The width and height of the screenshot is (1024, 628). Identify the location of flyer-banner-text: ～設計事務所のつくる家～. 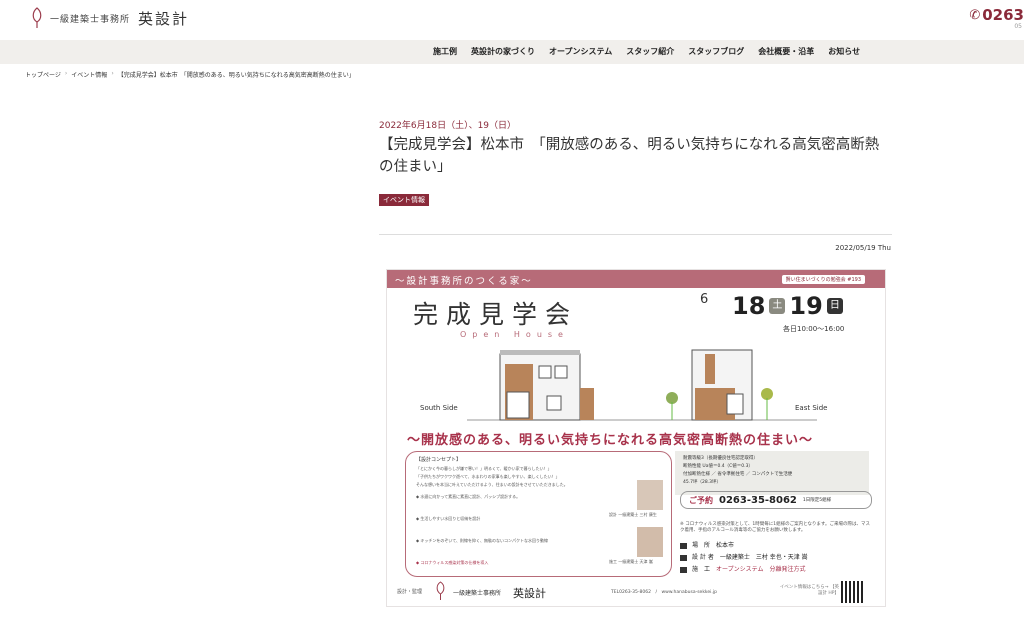
(464, 281).